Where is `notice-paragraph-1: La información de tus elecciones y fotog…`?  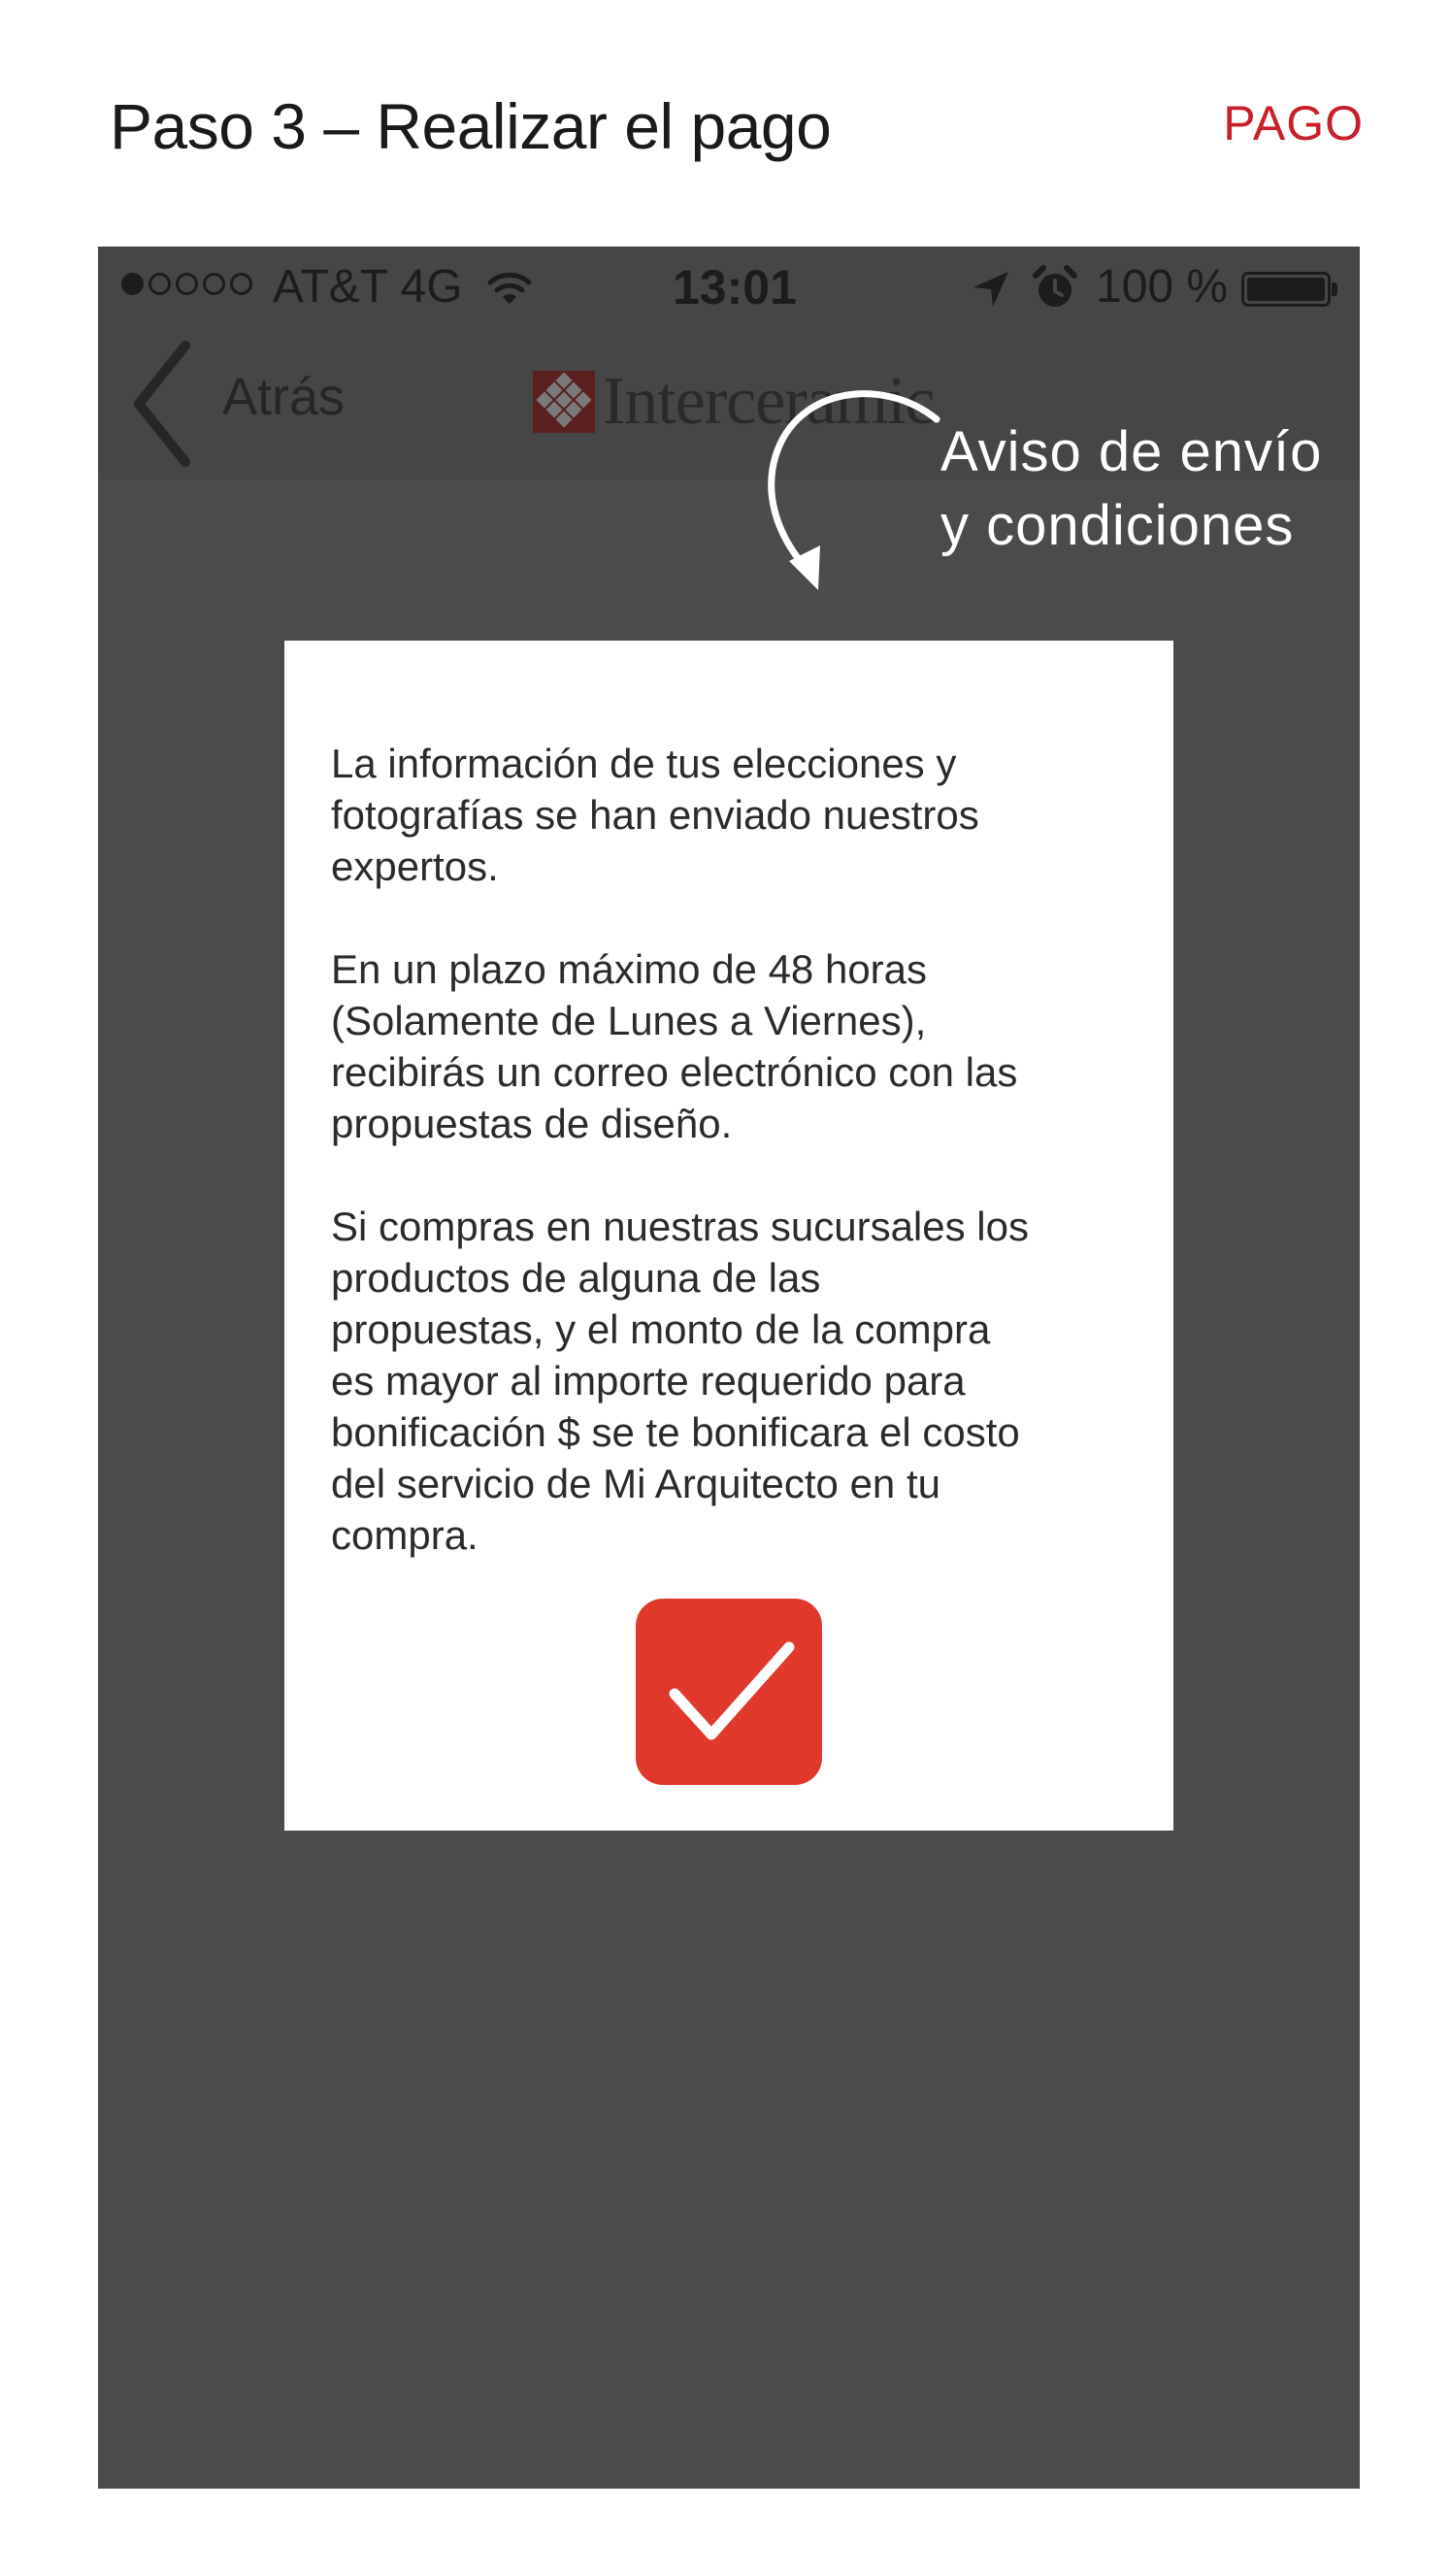
notice-paragraph-1: La información de tus elecciones y fotog… is located at coordinates (655, 815).